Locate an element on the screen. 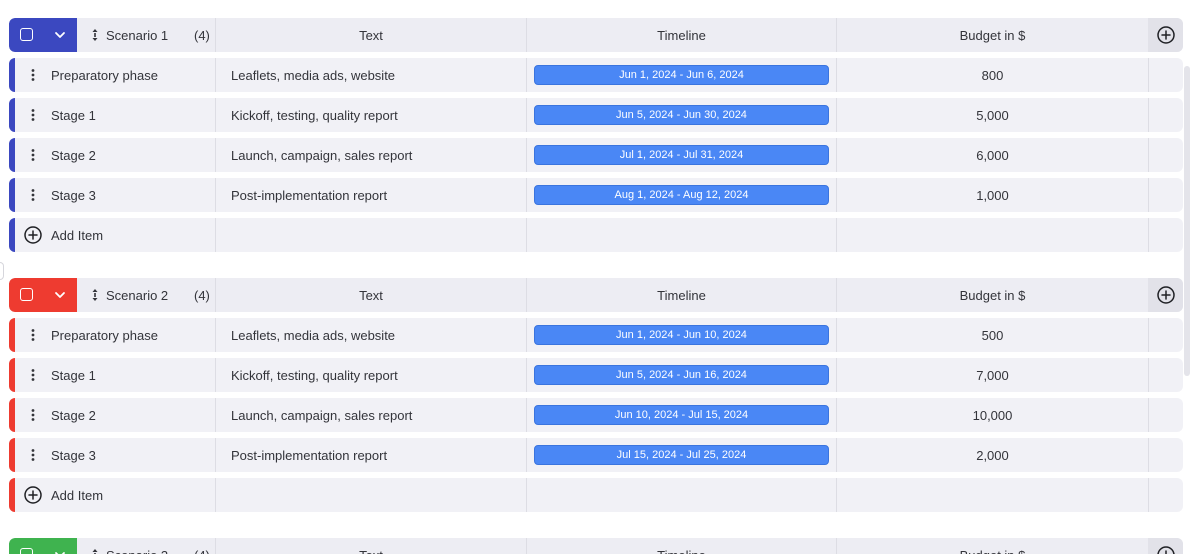 The image size is (1200, 554). timeline-bar: Jun 1, 2024 - Jun 10, 2024 is located at coordinates (681, 335).